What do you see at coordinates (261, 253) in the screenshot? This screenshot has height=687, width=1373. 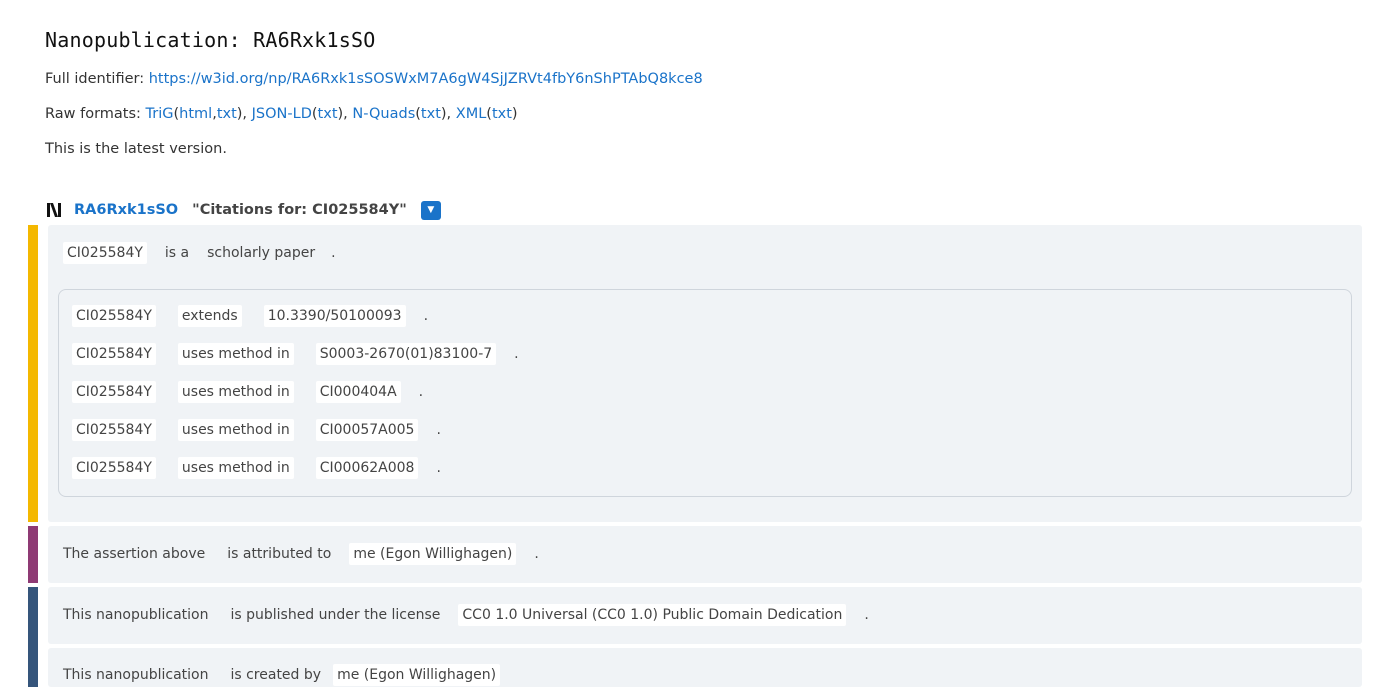 I see `triple-object: scholarly paper` at bounding box center [261, 253].